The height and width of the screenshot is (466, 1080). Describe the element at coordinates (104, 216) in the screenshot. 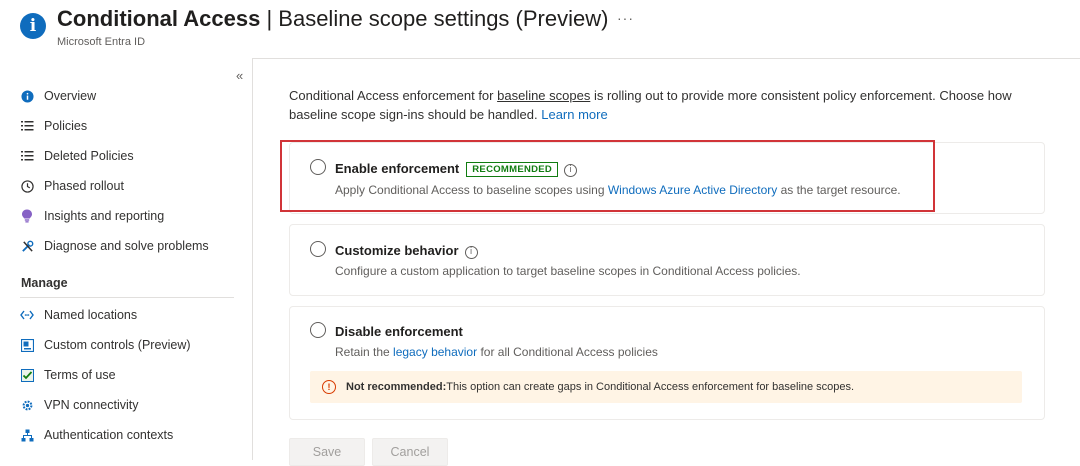

I see `sidebar-item-label: Insights and reporting` at that location.